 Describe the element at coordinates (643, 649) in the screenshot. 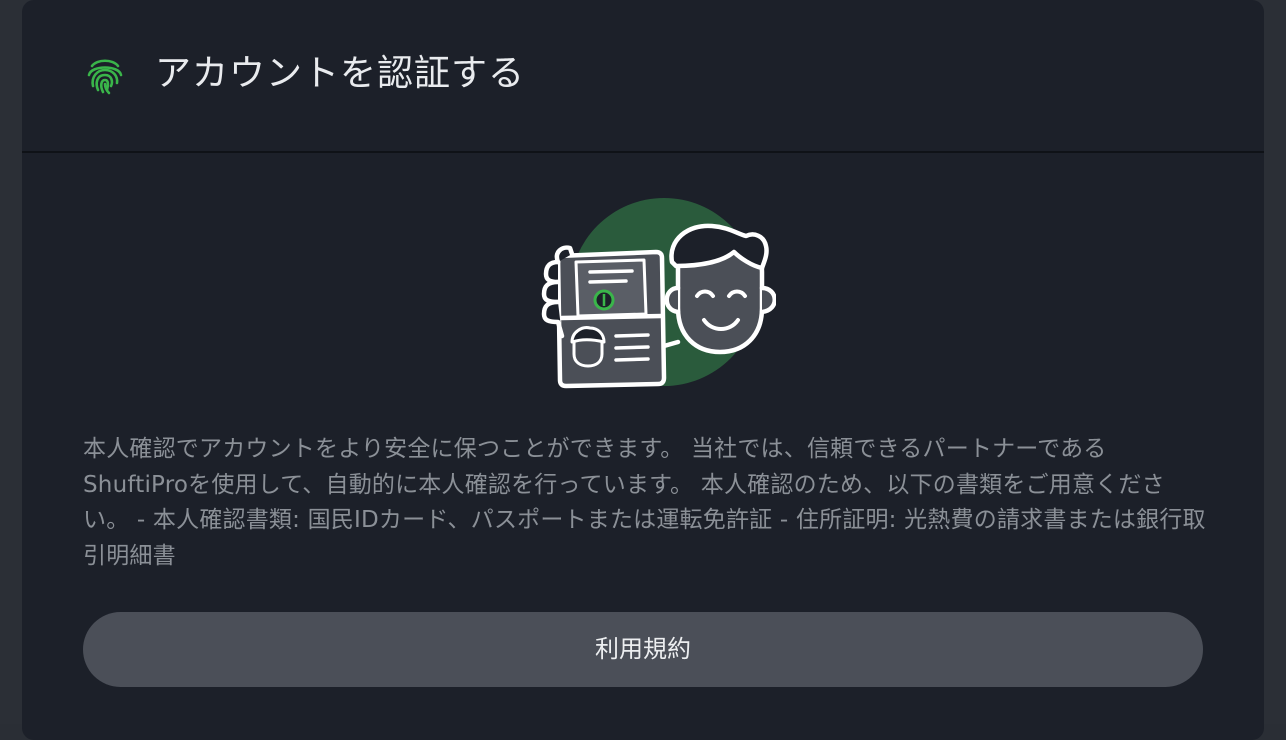

I see `terms-of-use-button: 利用規約` at that location.